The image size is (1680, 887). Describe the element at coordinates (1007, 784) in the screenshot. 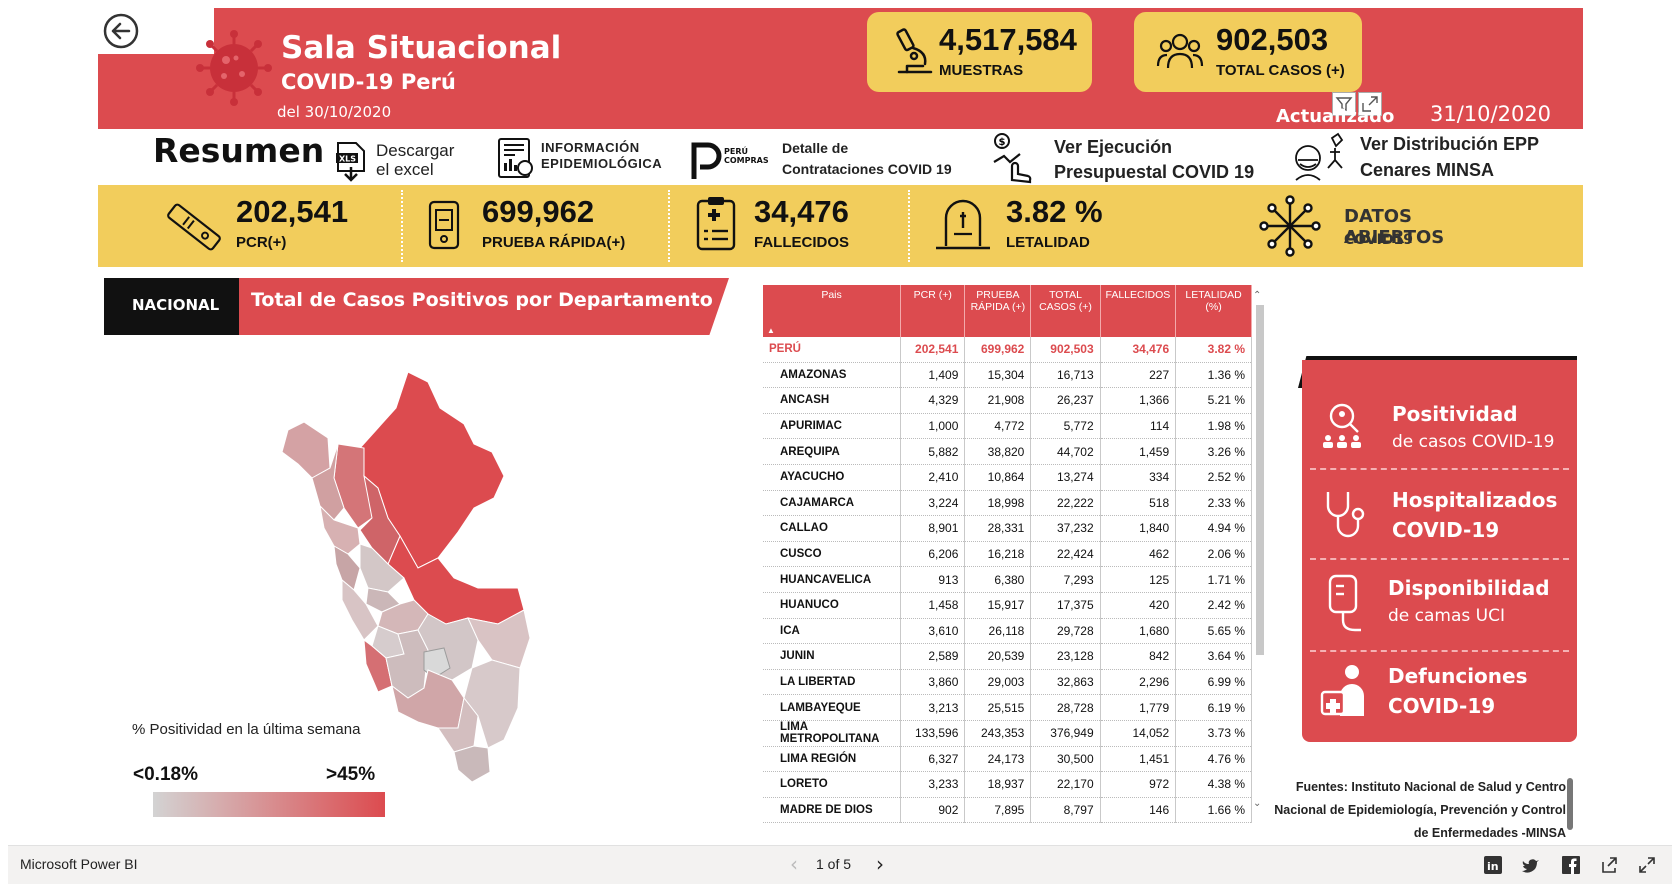

I see `table-row: LORETO 3,233 18,937 22,170 972 4.38 %` at that location.